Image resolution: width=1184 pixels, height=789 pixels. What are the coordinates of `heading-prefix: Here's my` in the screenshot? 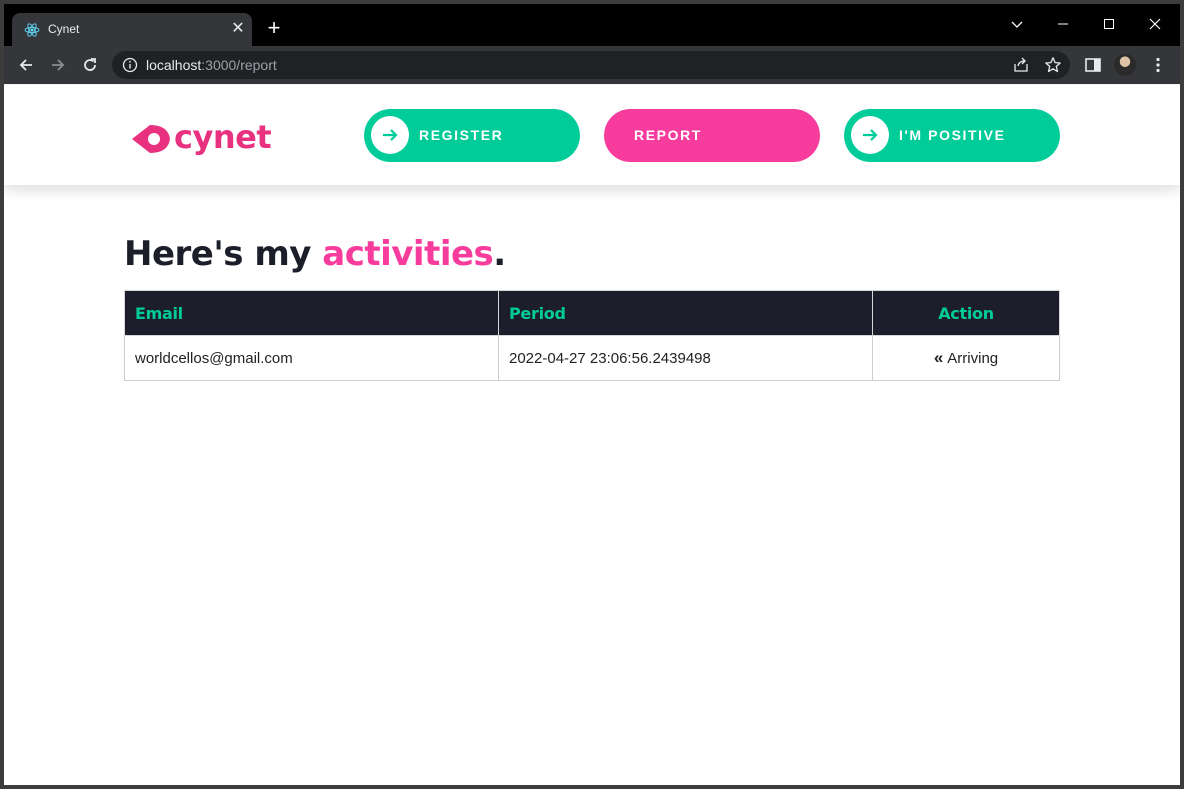 It's located at (223, 254).